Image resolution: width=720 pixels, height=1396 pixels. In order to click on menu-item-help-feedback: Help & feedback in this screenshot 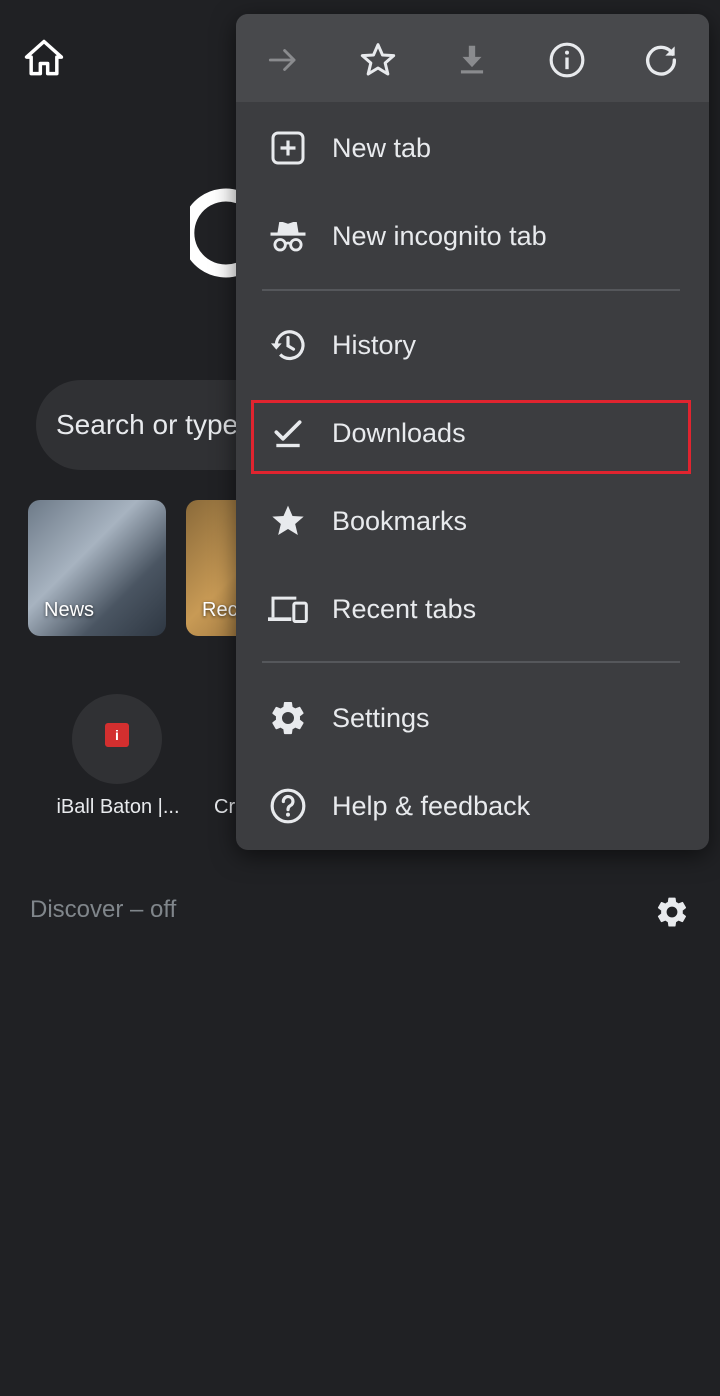, I will do `click(472, 806)`.